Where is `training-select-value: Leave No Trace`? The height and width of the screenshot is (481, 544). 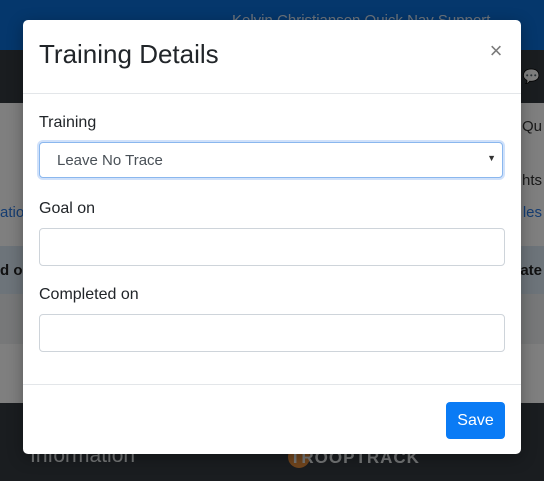
training-select-value: Leave No Trace is located at coordinates (110, 160).